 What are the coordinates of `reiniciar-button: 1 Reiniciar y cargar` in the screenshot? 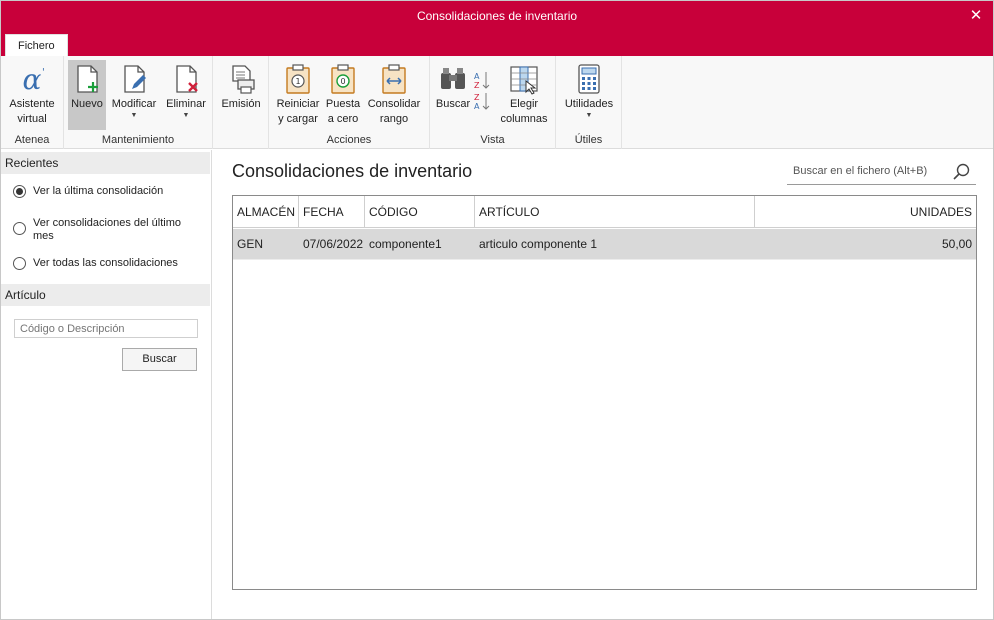 It's located at (298, 95).